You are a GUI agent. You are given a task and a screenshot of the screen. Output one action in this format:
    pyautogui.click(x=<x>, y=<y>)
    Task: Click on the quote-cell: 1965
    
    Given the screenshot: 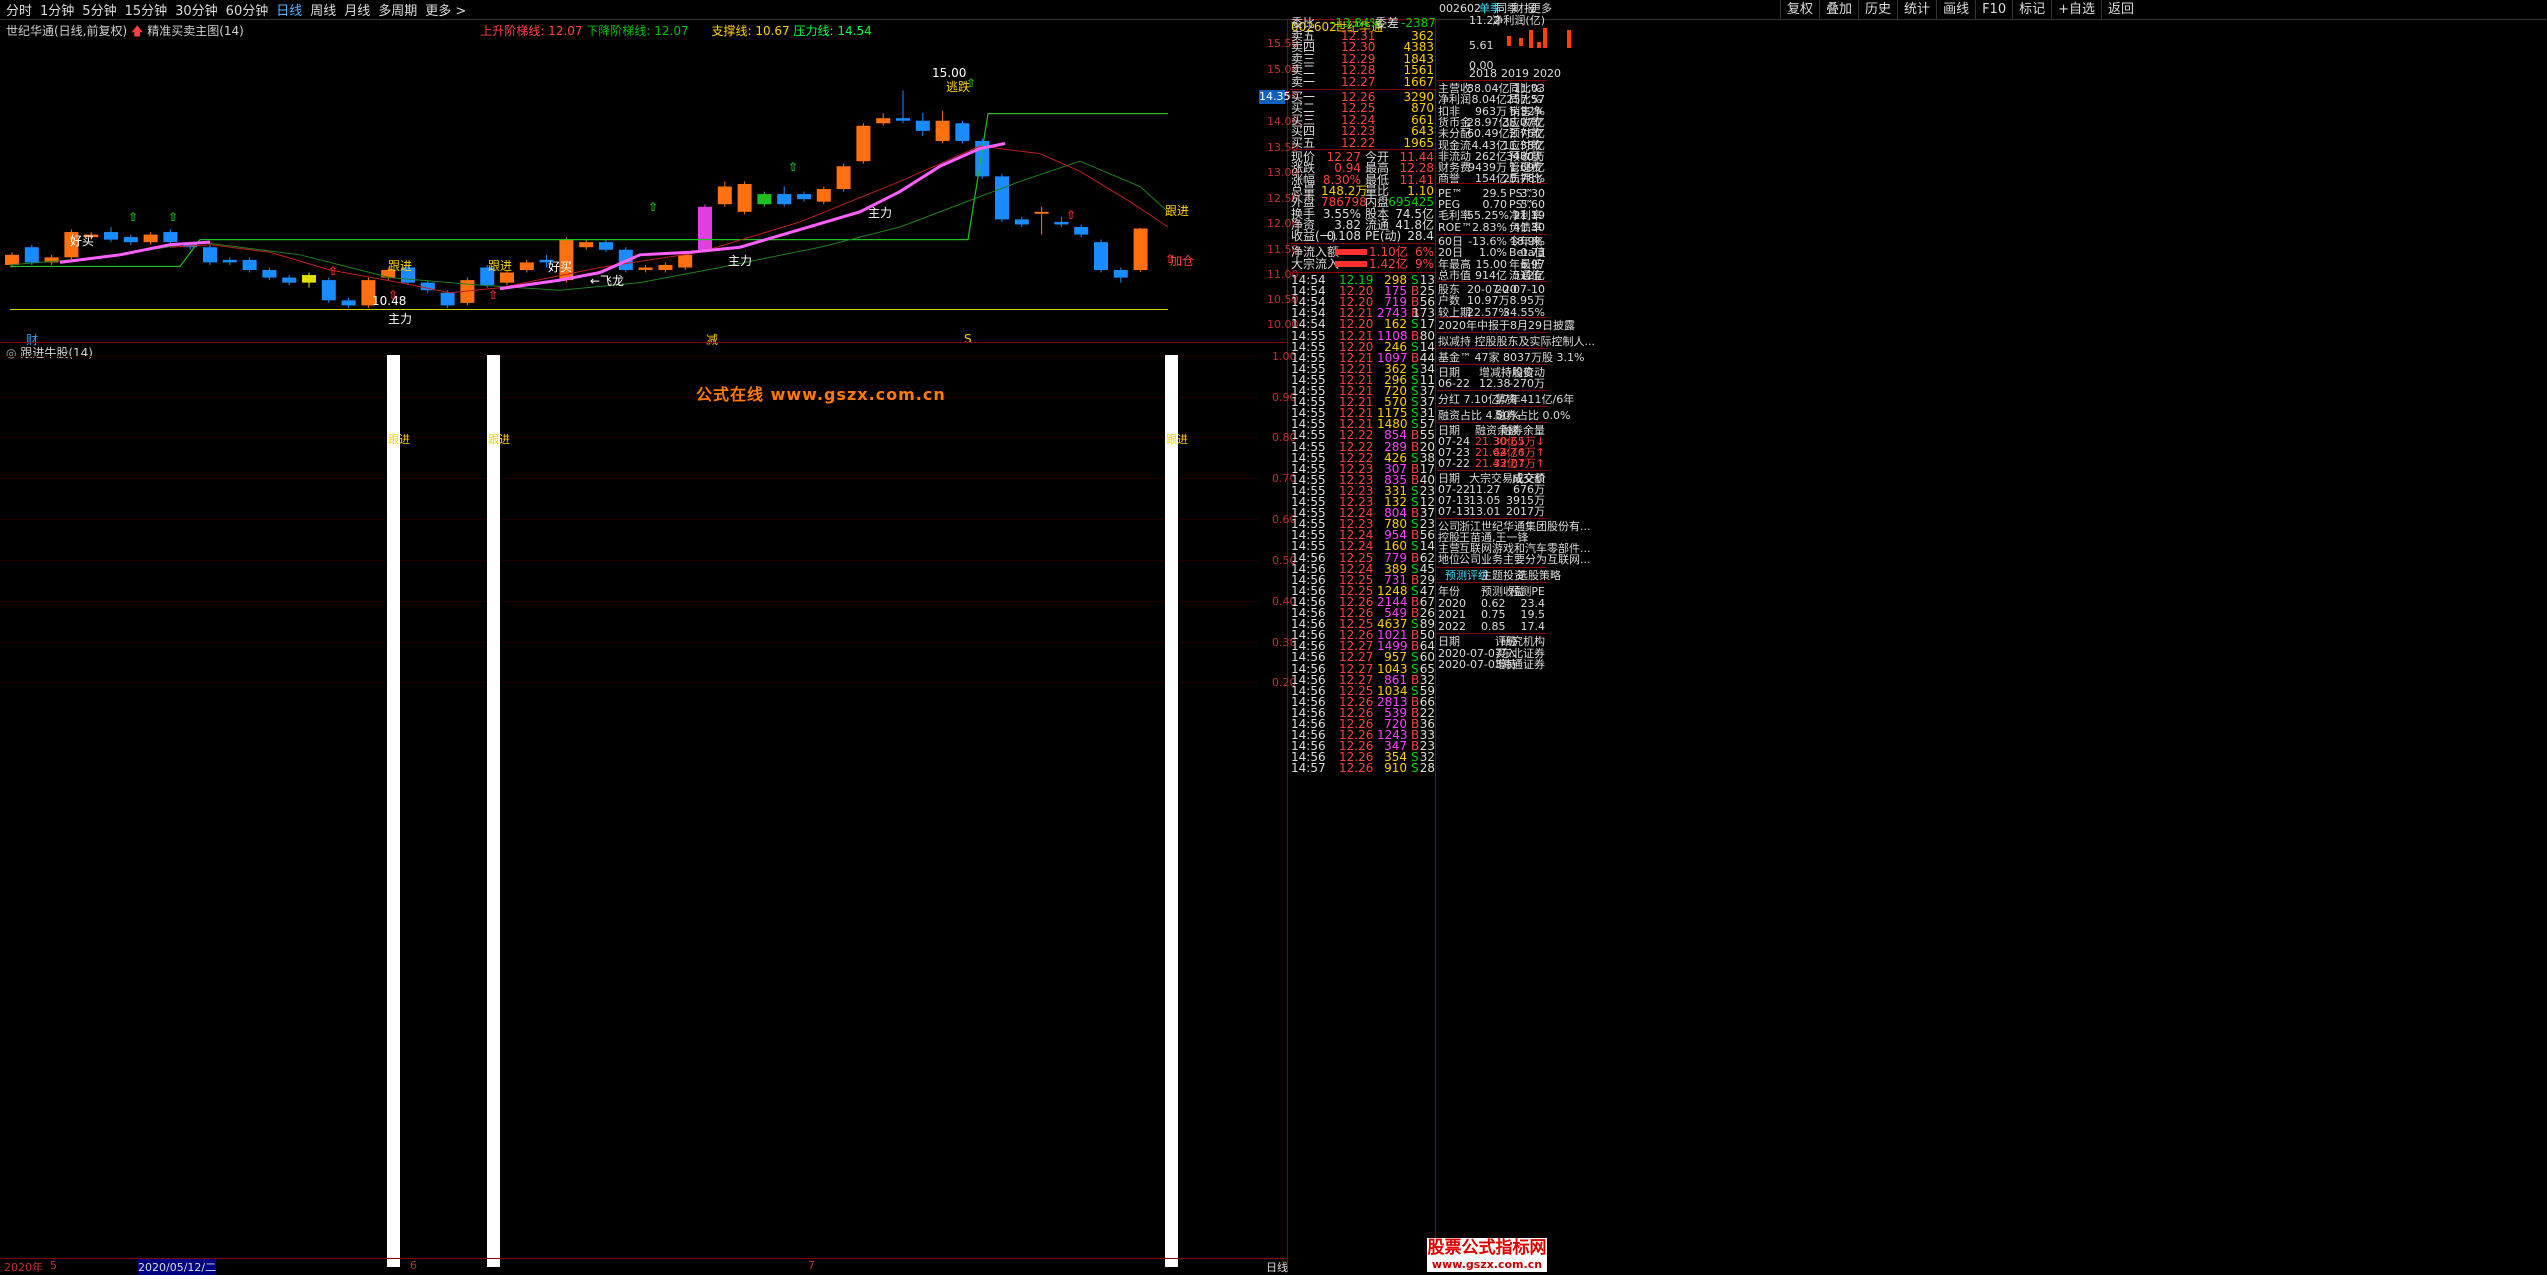 What is the action you would take?
    pyautogui.click(x=1418, y=142)
    